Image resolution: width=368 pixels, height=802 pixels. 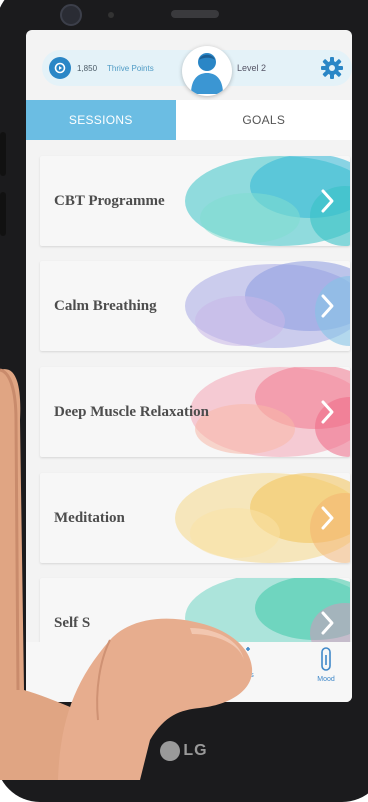 I want to click on session-card-cbt-programme: CBT Programme, so click(x=195, y=201).